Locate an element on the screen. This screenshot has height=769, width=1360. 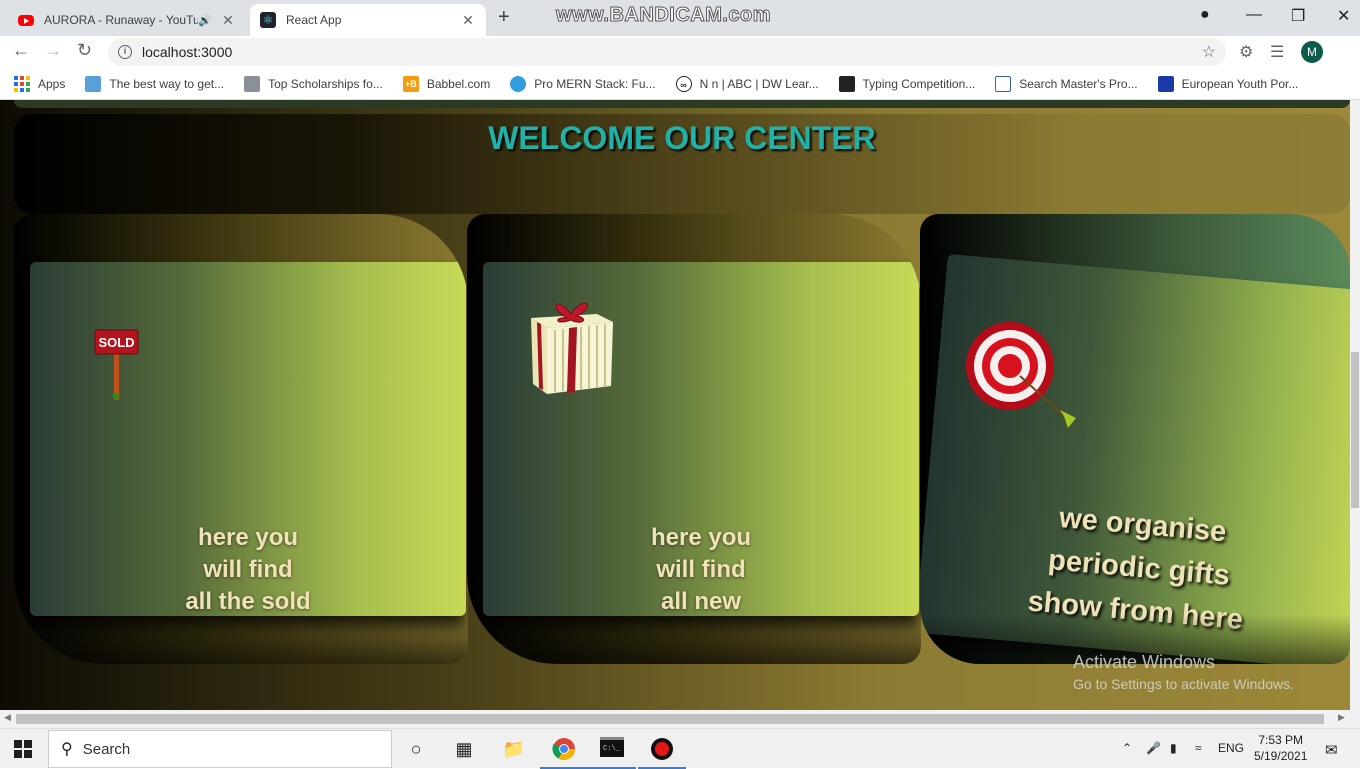
close-window-button: ✕ is located at coordinates (1343, 16).